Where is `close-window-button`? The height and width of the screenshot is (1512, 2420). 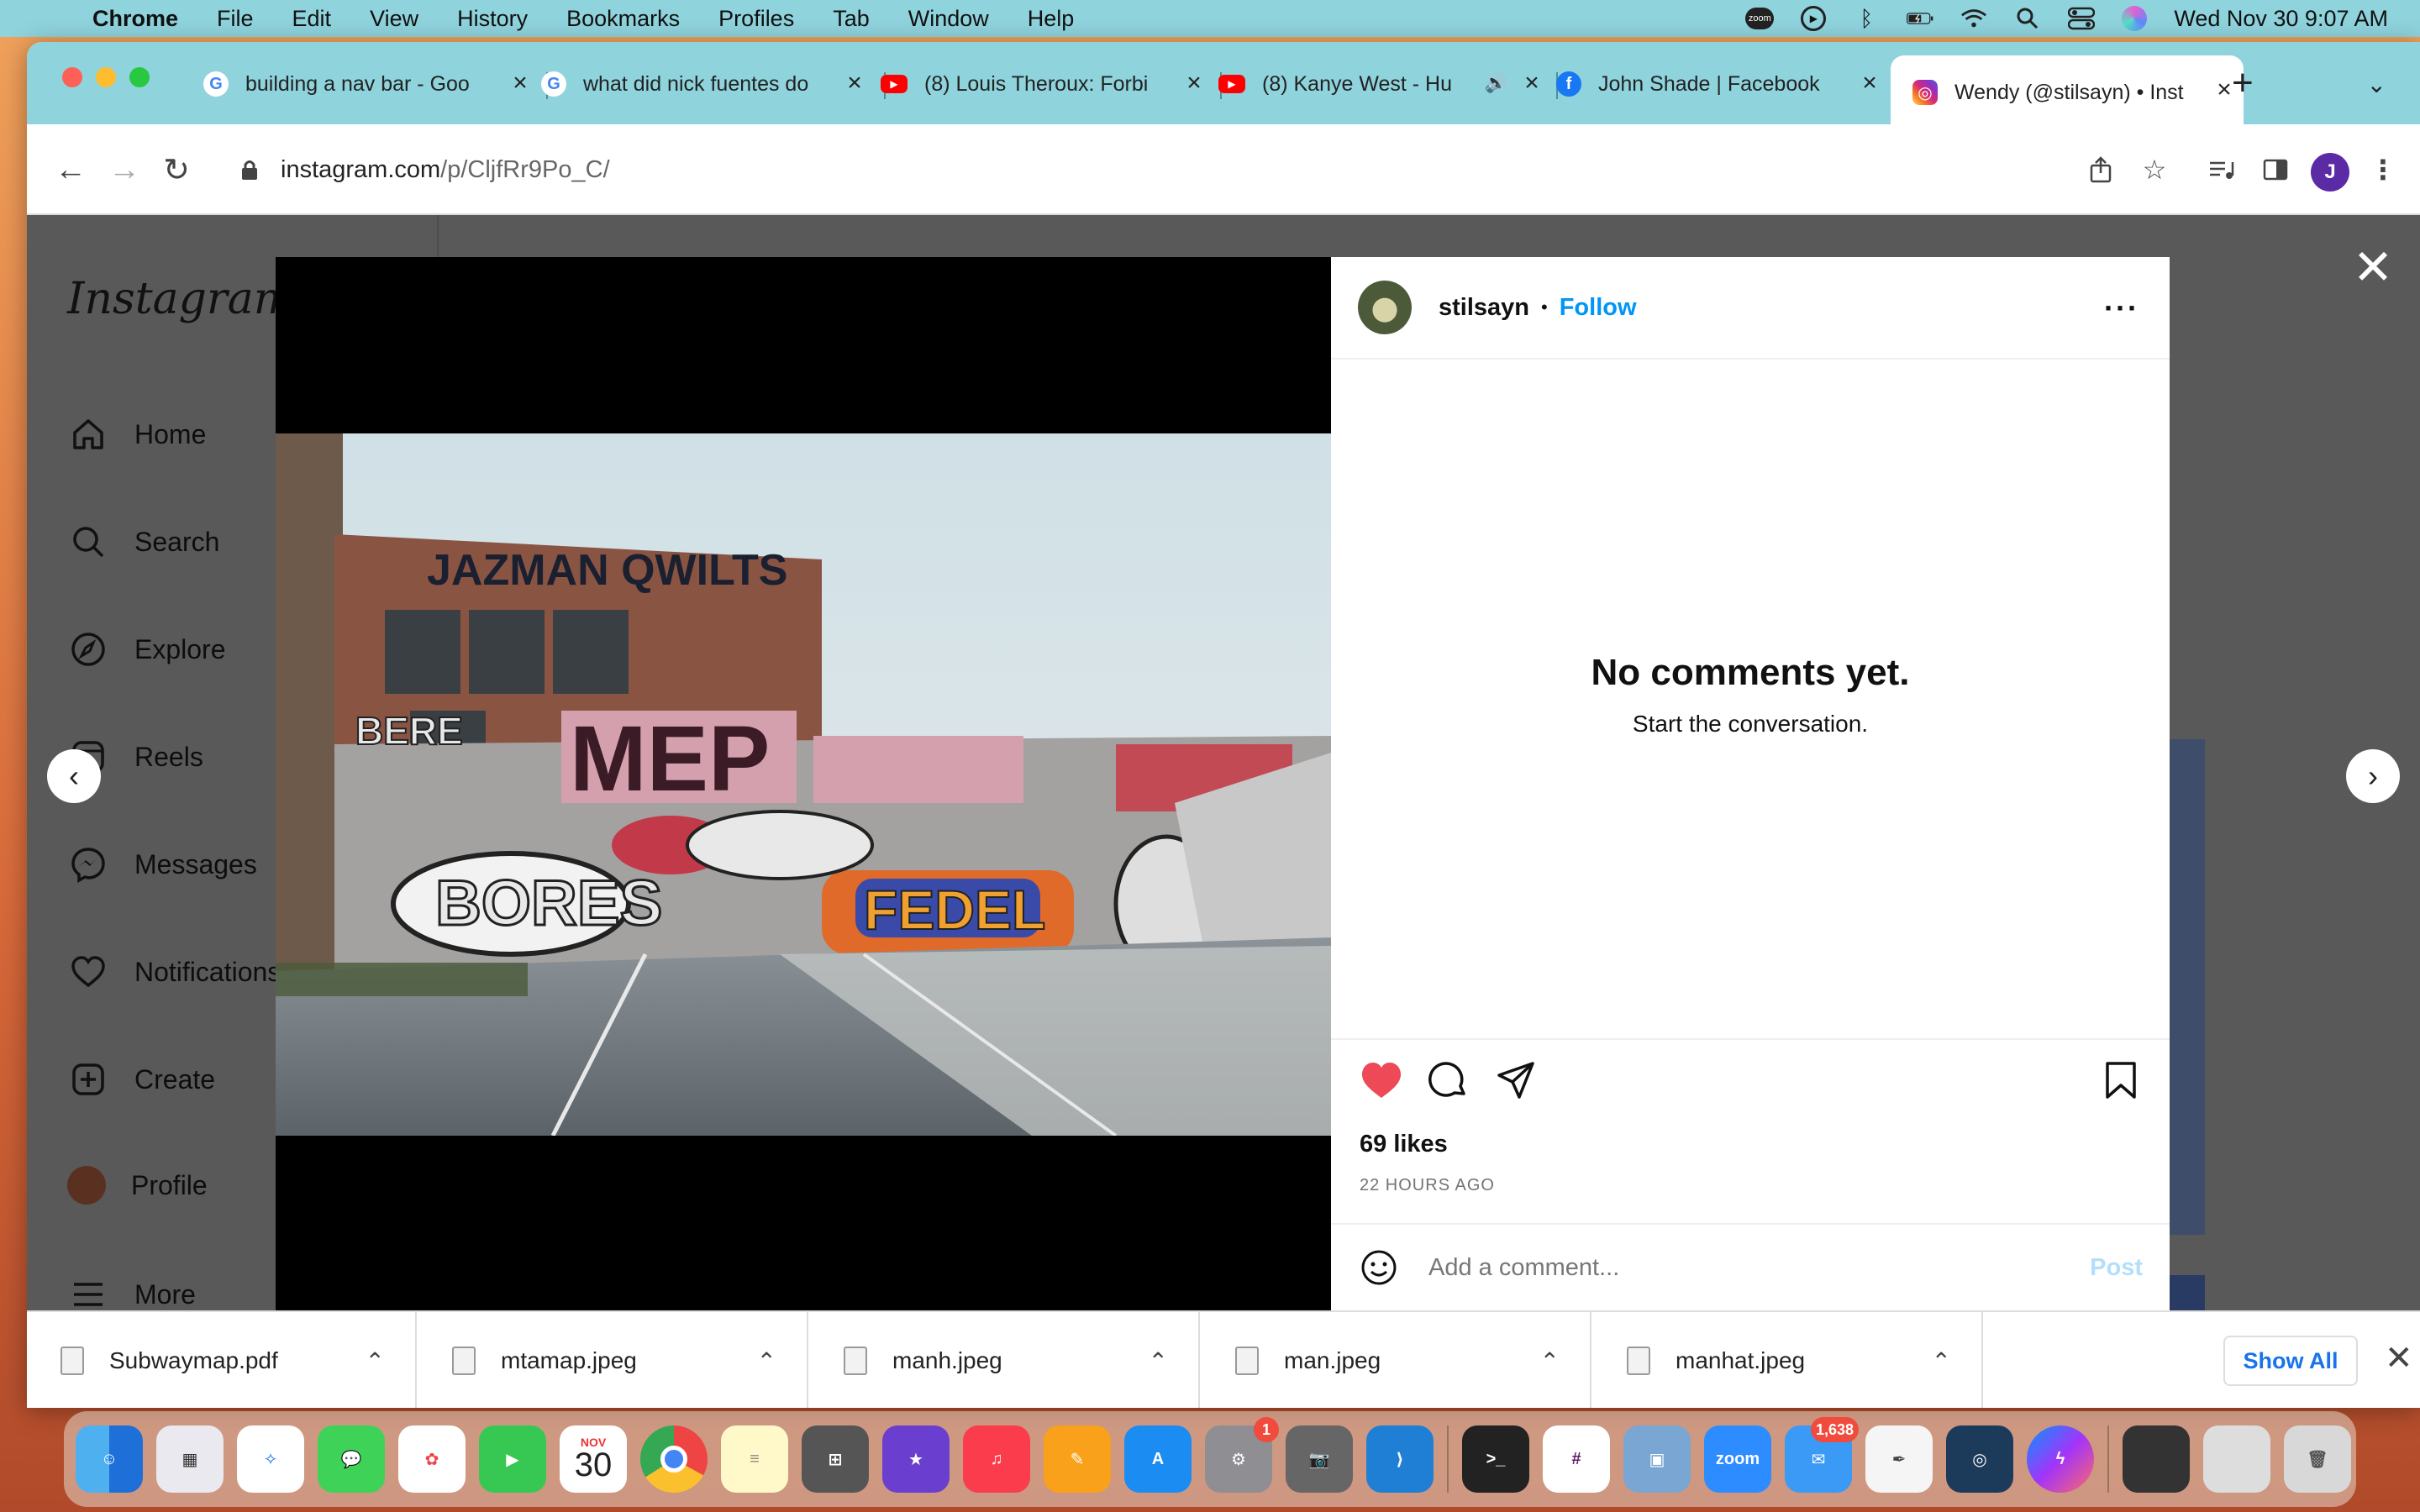 close-window-button is located at coordinates (72, 77).